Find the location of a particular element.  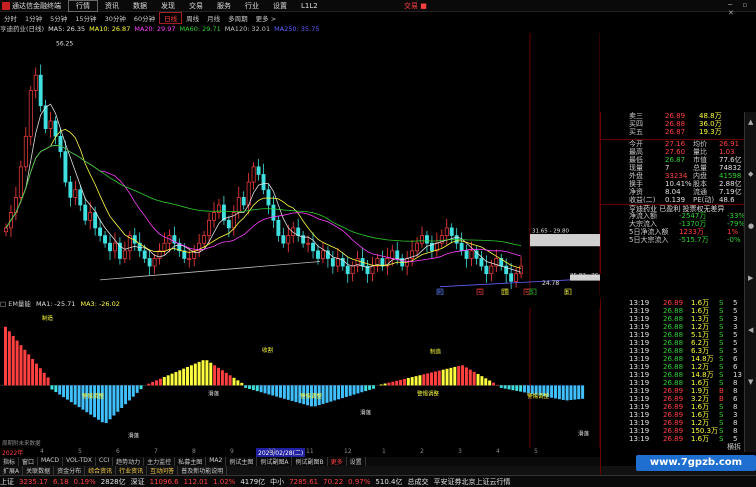

date-mark: 4 is located at coordinates (42, 451).